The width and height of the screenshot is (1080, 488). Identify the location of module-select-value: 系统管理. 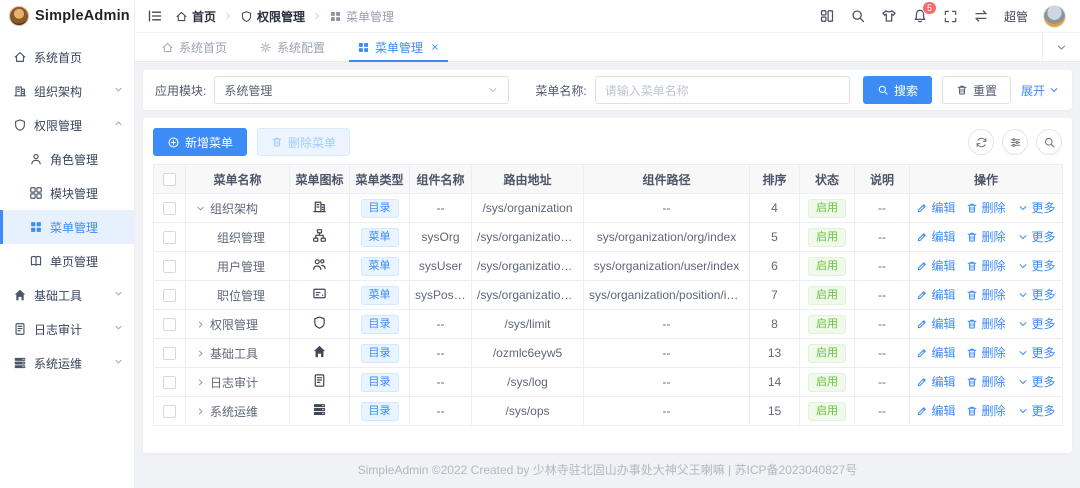
(248, 90).